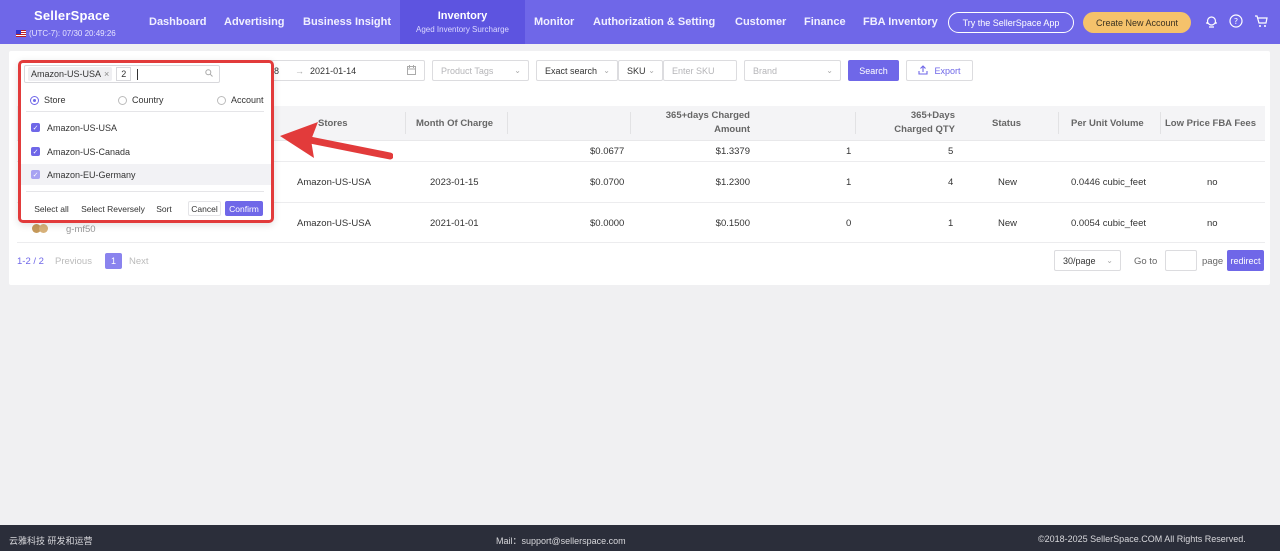  What do you see at coordinates (765, 70) in the screenshot?
I see `brand-placeholder: Brand` at bounding box center [765, 70].